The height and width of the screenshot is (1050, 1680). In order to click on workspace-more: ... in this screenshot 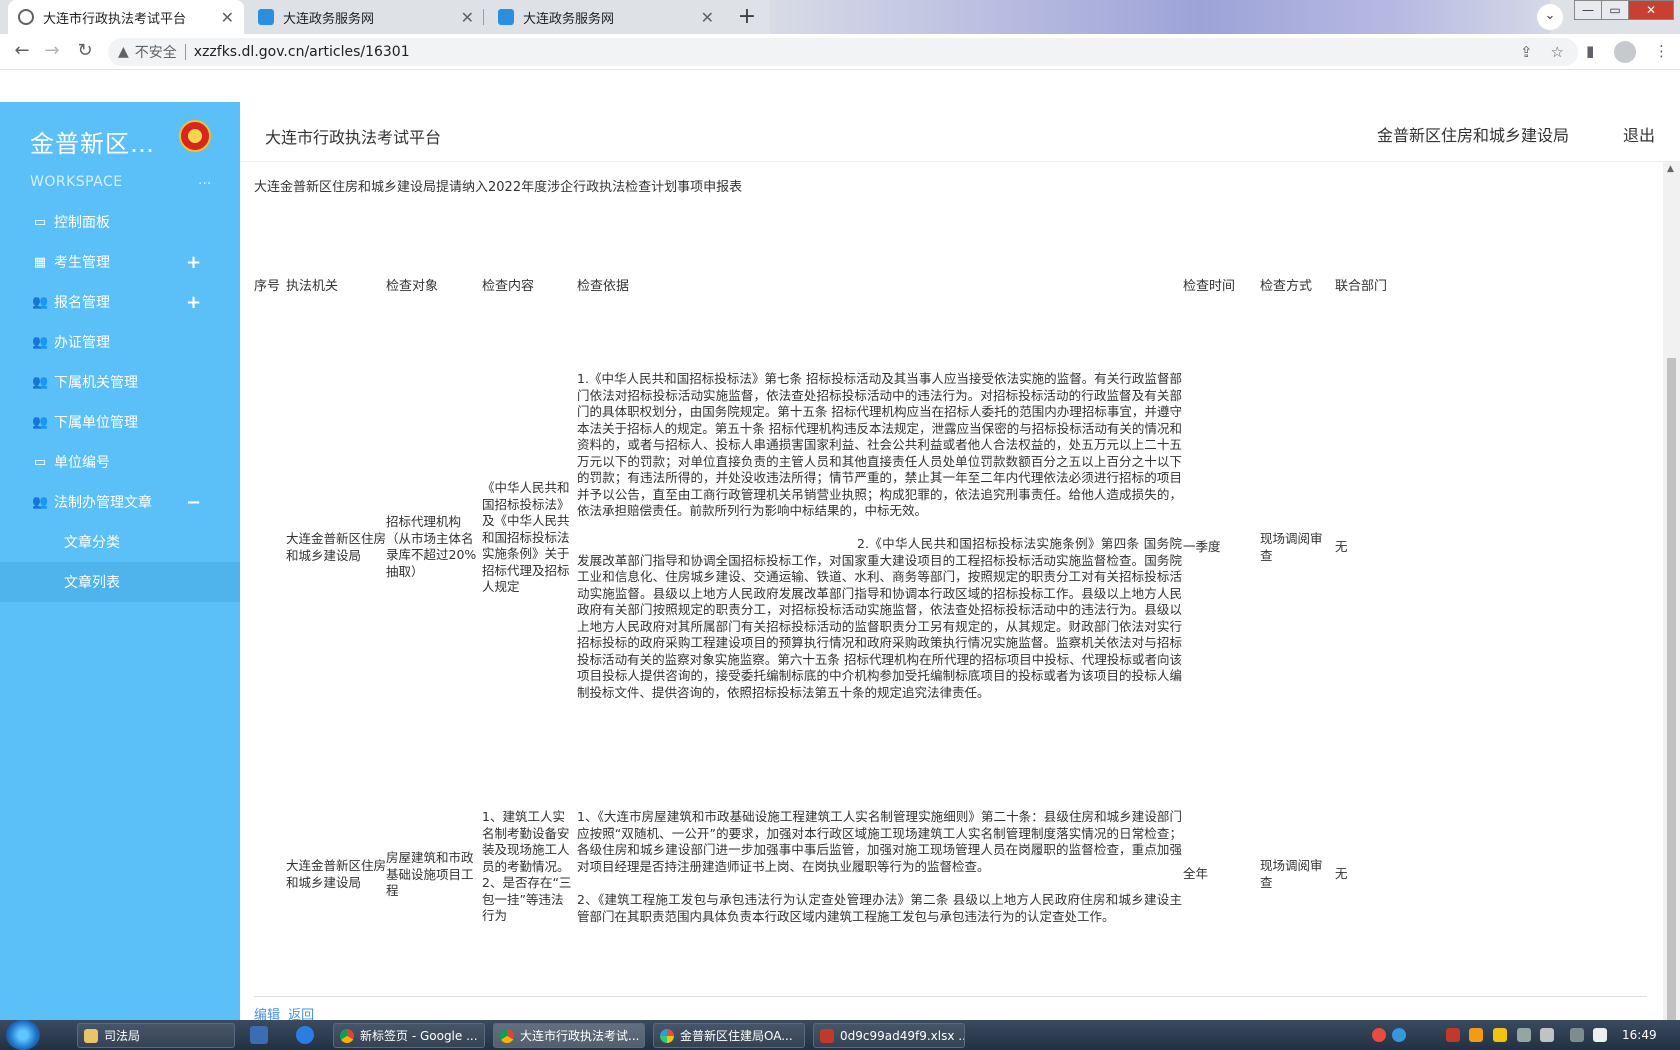, I will do `click(204, 180)`.